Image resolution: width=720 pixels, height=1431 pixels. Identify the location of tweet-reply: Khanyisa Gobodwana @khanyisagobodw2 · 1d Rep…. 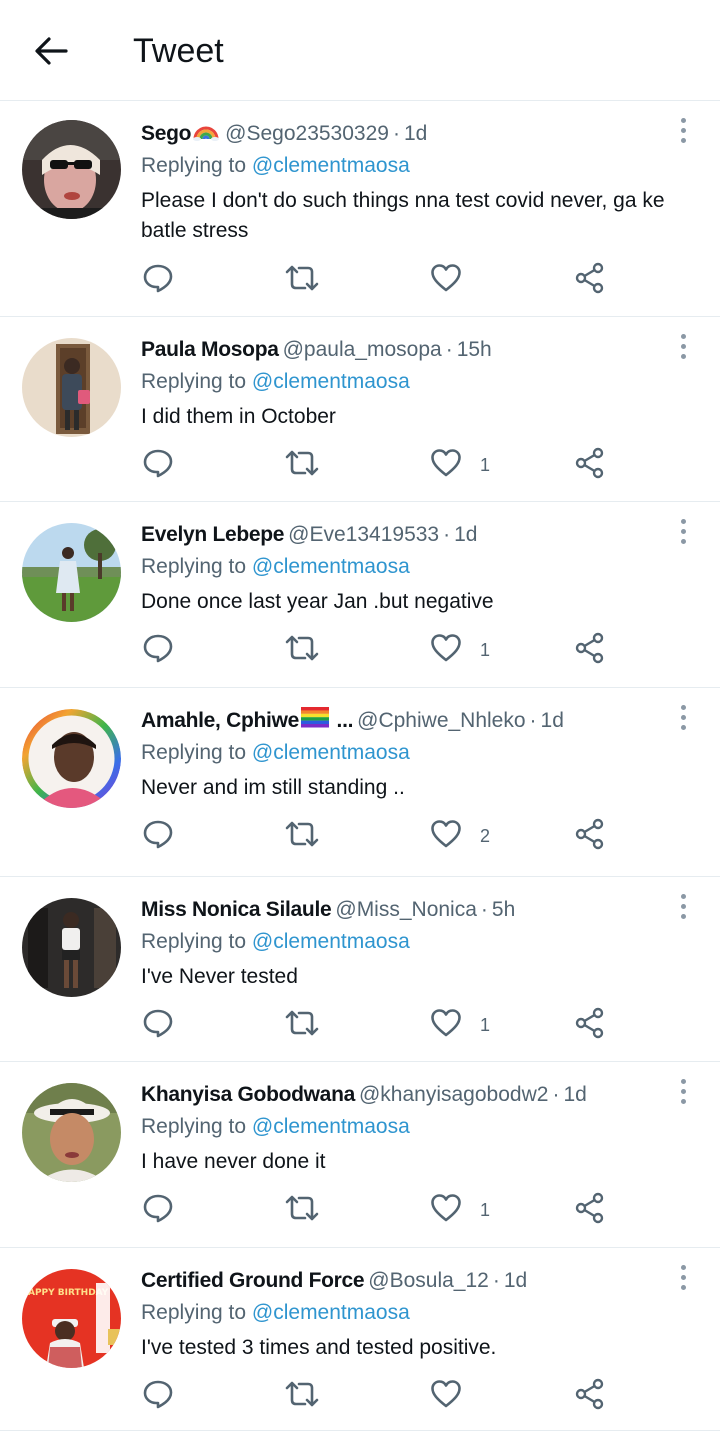
(360, 1155).